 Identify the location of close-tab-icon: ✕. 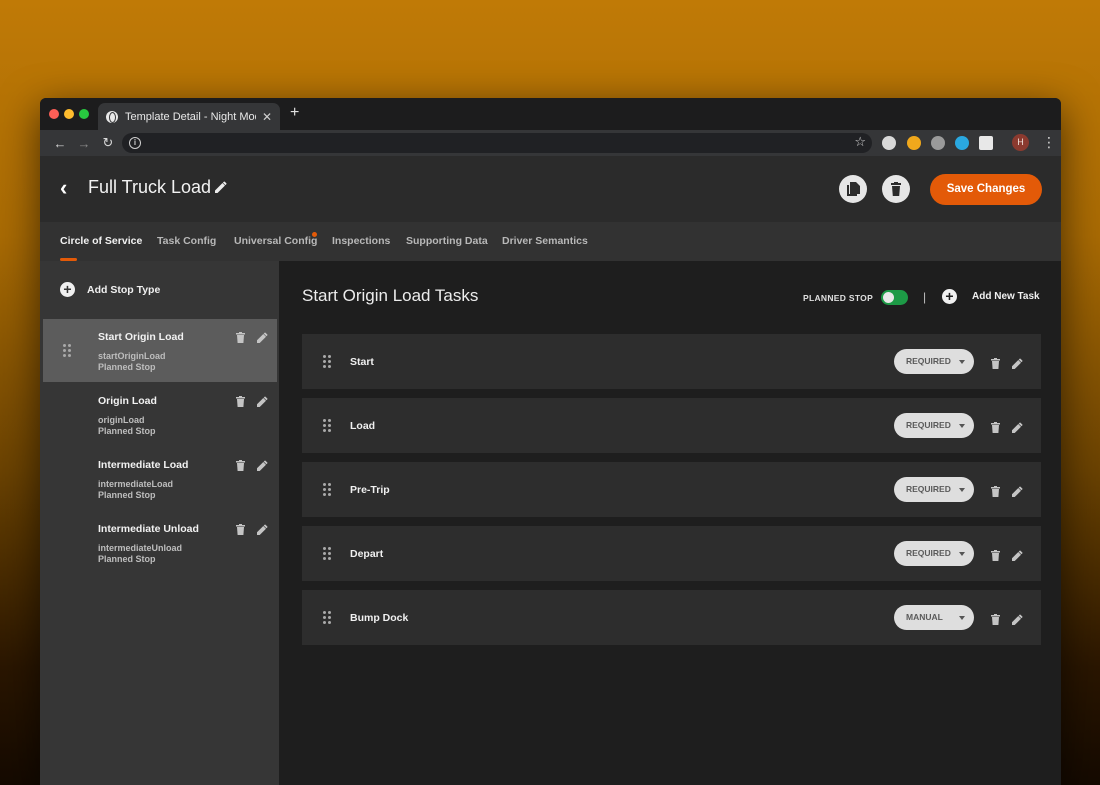
(267, 117).